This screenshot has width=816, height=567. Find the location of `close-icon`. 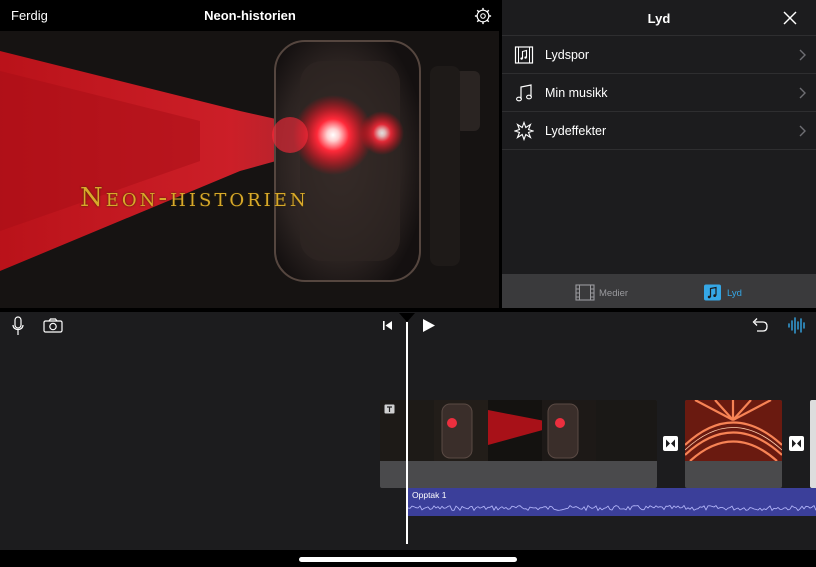

close-icon is located at coordinates (790, 18).